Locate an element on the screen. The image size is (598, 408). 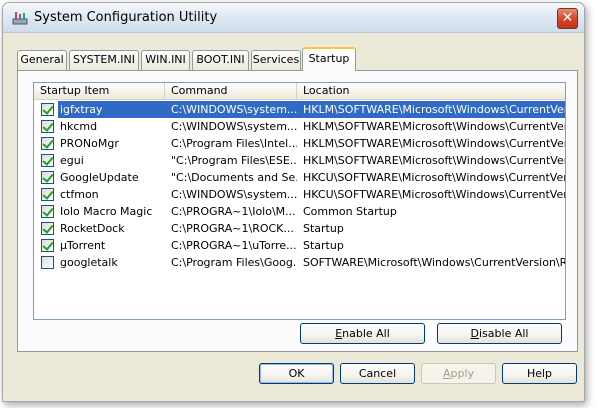
column-header-command: Command is located at coordinates (231, 91).